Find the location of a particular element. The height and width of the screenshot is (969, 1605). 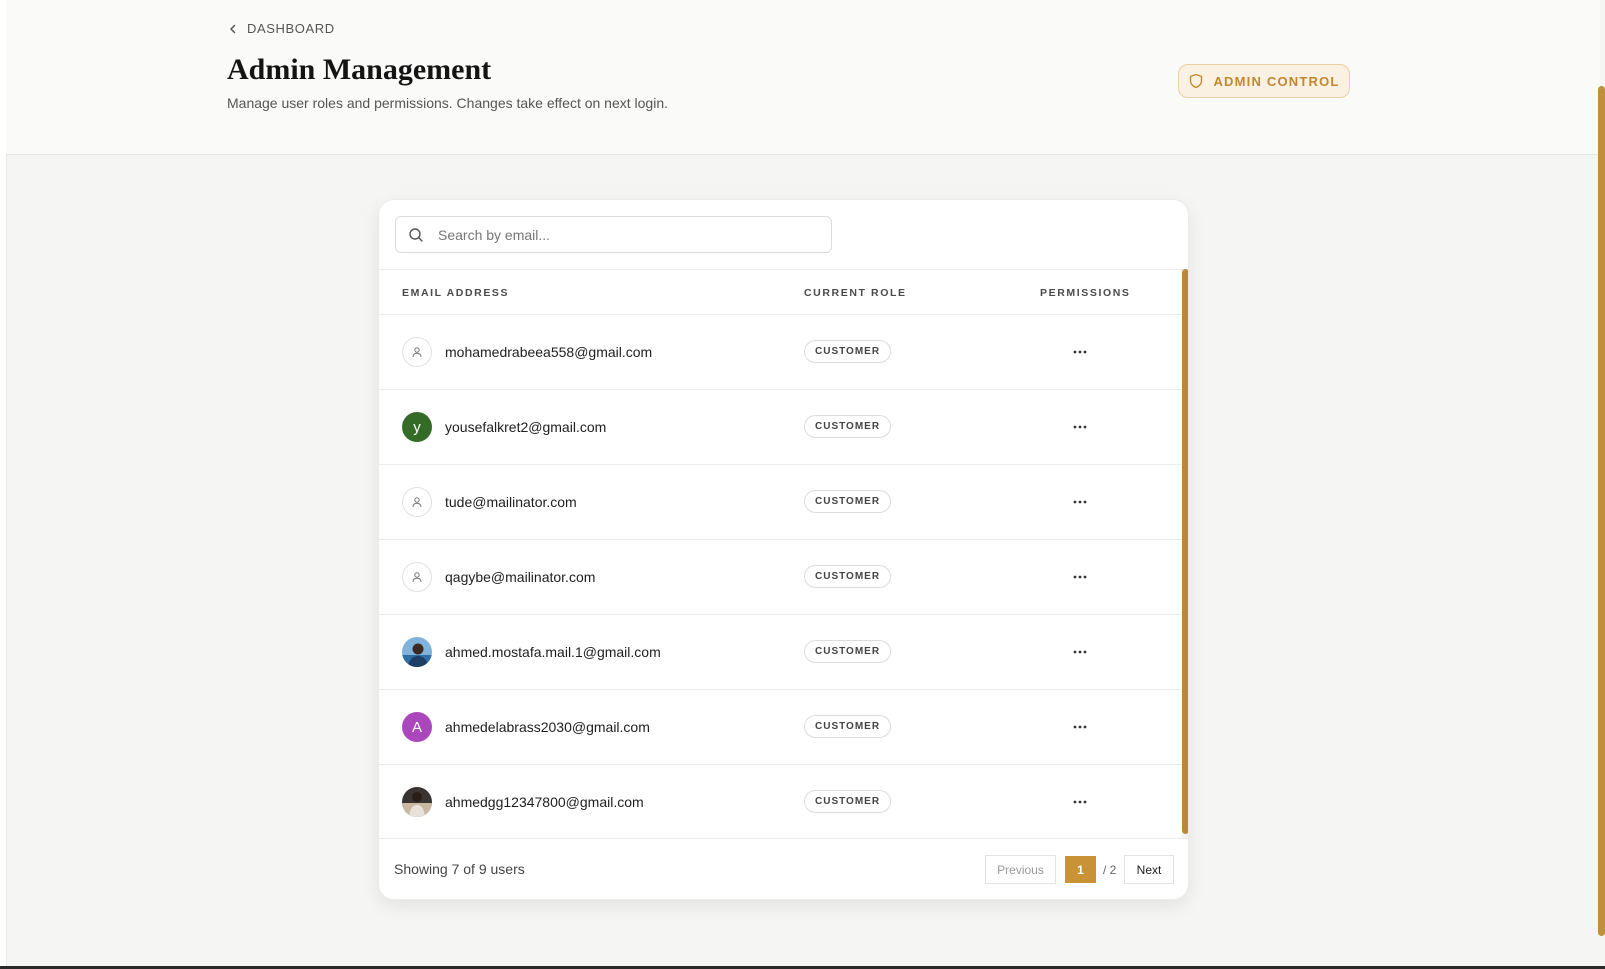

table-scrollbar is located at coordinates (1185, 551).